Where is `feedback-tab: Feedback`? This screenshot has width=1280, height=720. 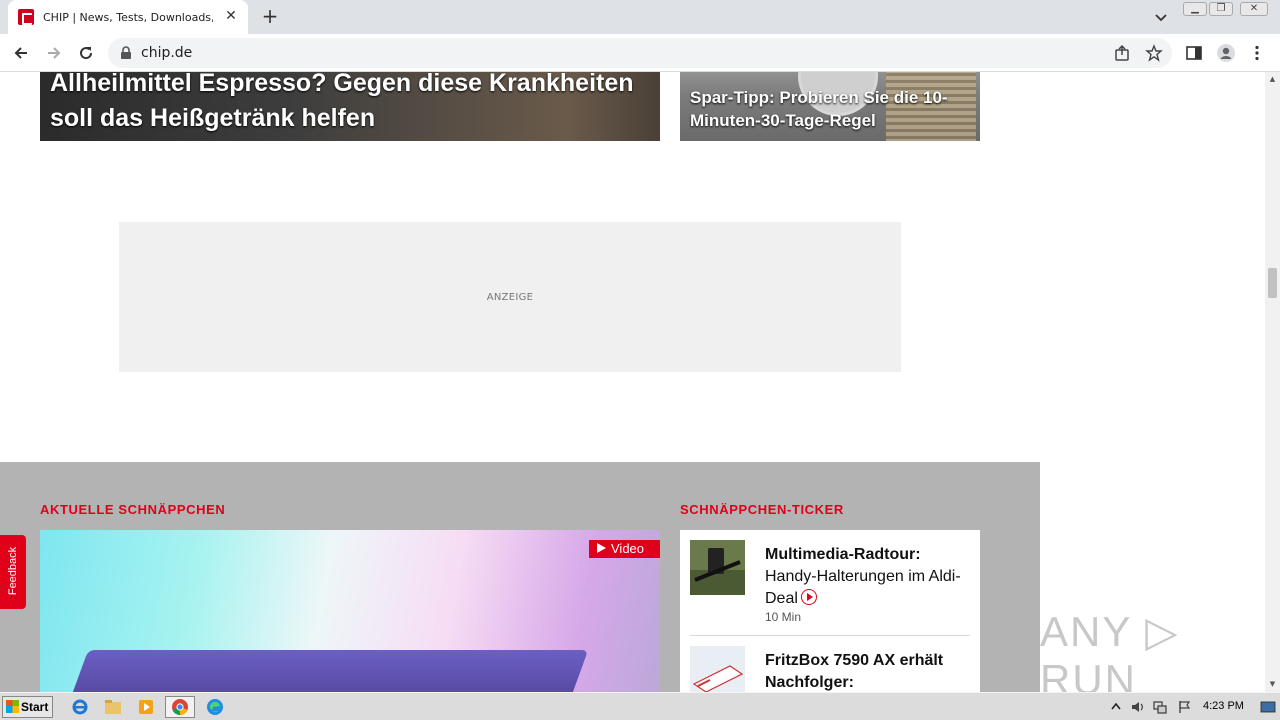 feedback-tab: Feedback is located at coordinates (13, 572).